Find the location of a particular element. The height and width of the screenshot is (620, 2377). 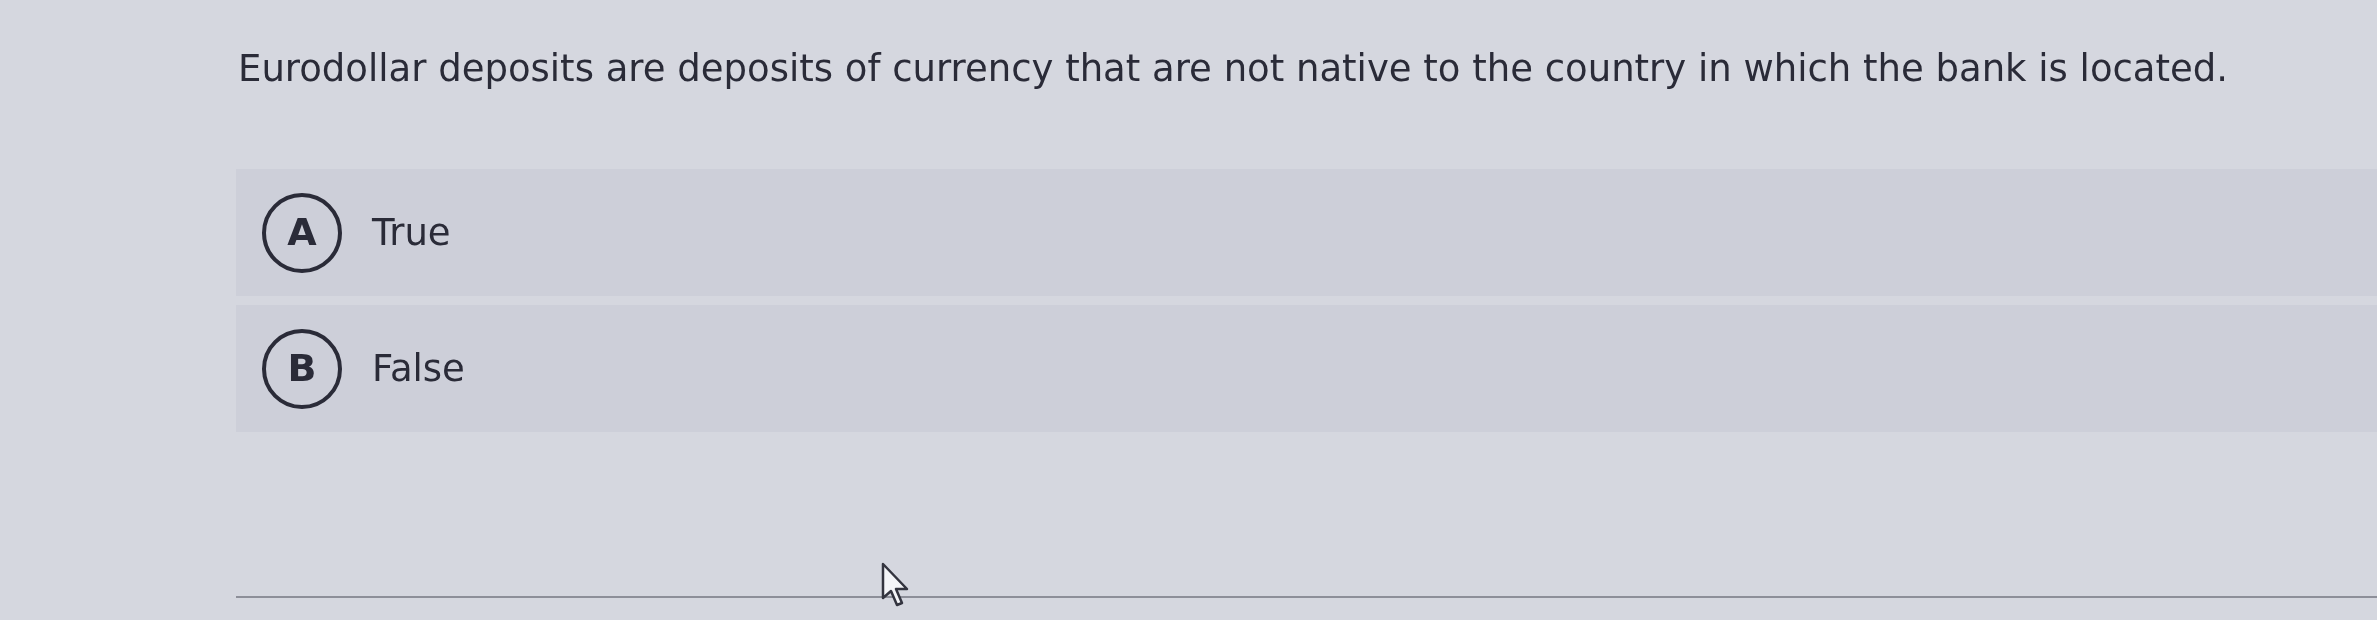

option-letter: A is located at coordinates (302, 232).